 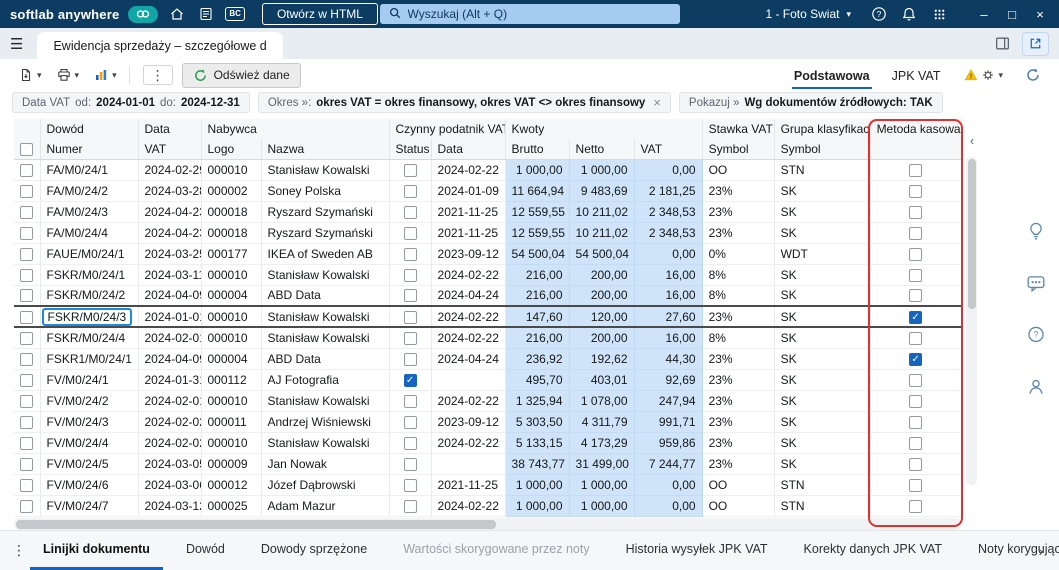 What do you see at coordinates (808, 14) in the screenshot?
I see `company-selector: 1 - Foto Swiat ▾` at bounding box center [808, 14].